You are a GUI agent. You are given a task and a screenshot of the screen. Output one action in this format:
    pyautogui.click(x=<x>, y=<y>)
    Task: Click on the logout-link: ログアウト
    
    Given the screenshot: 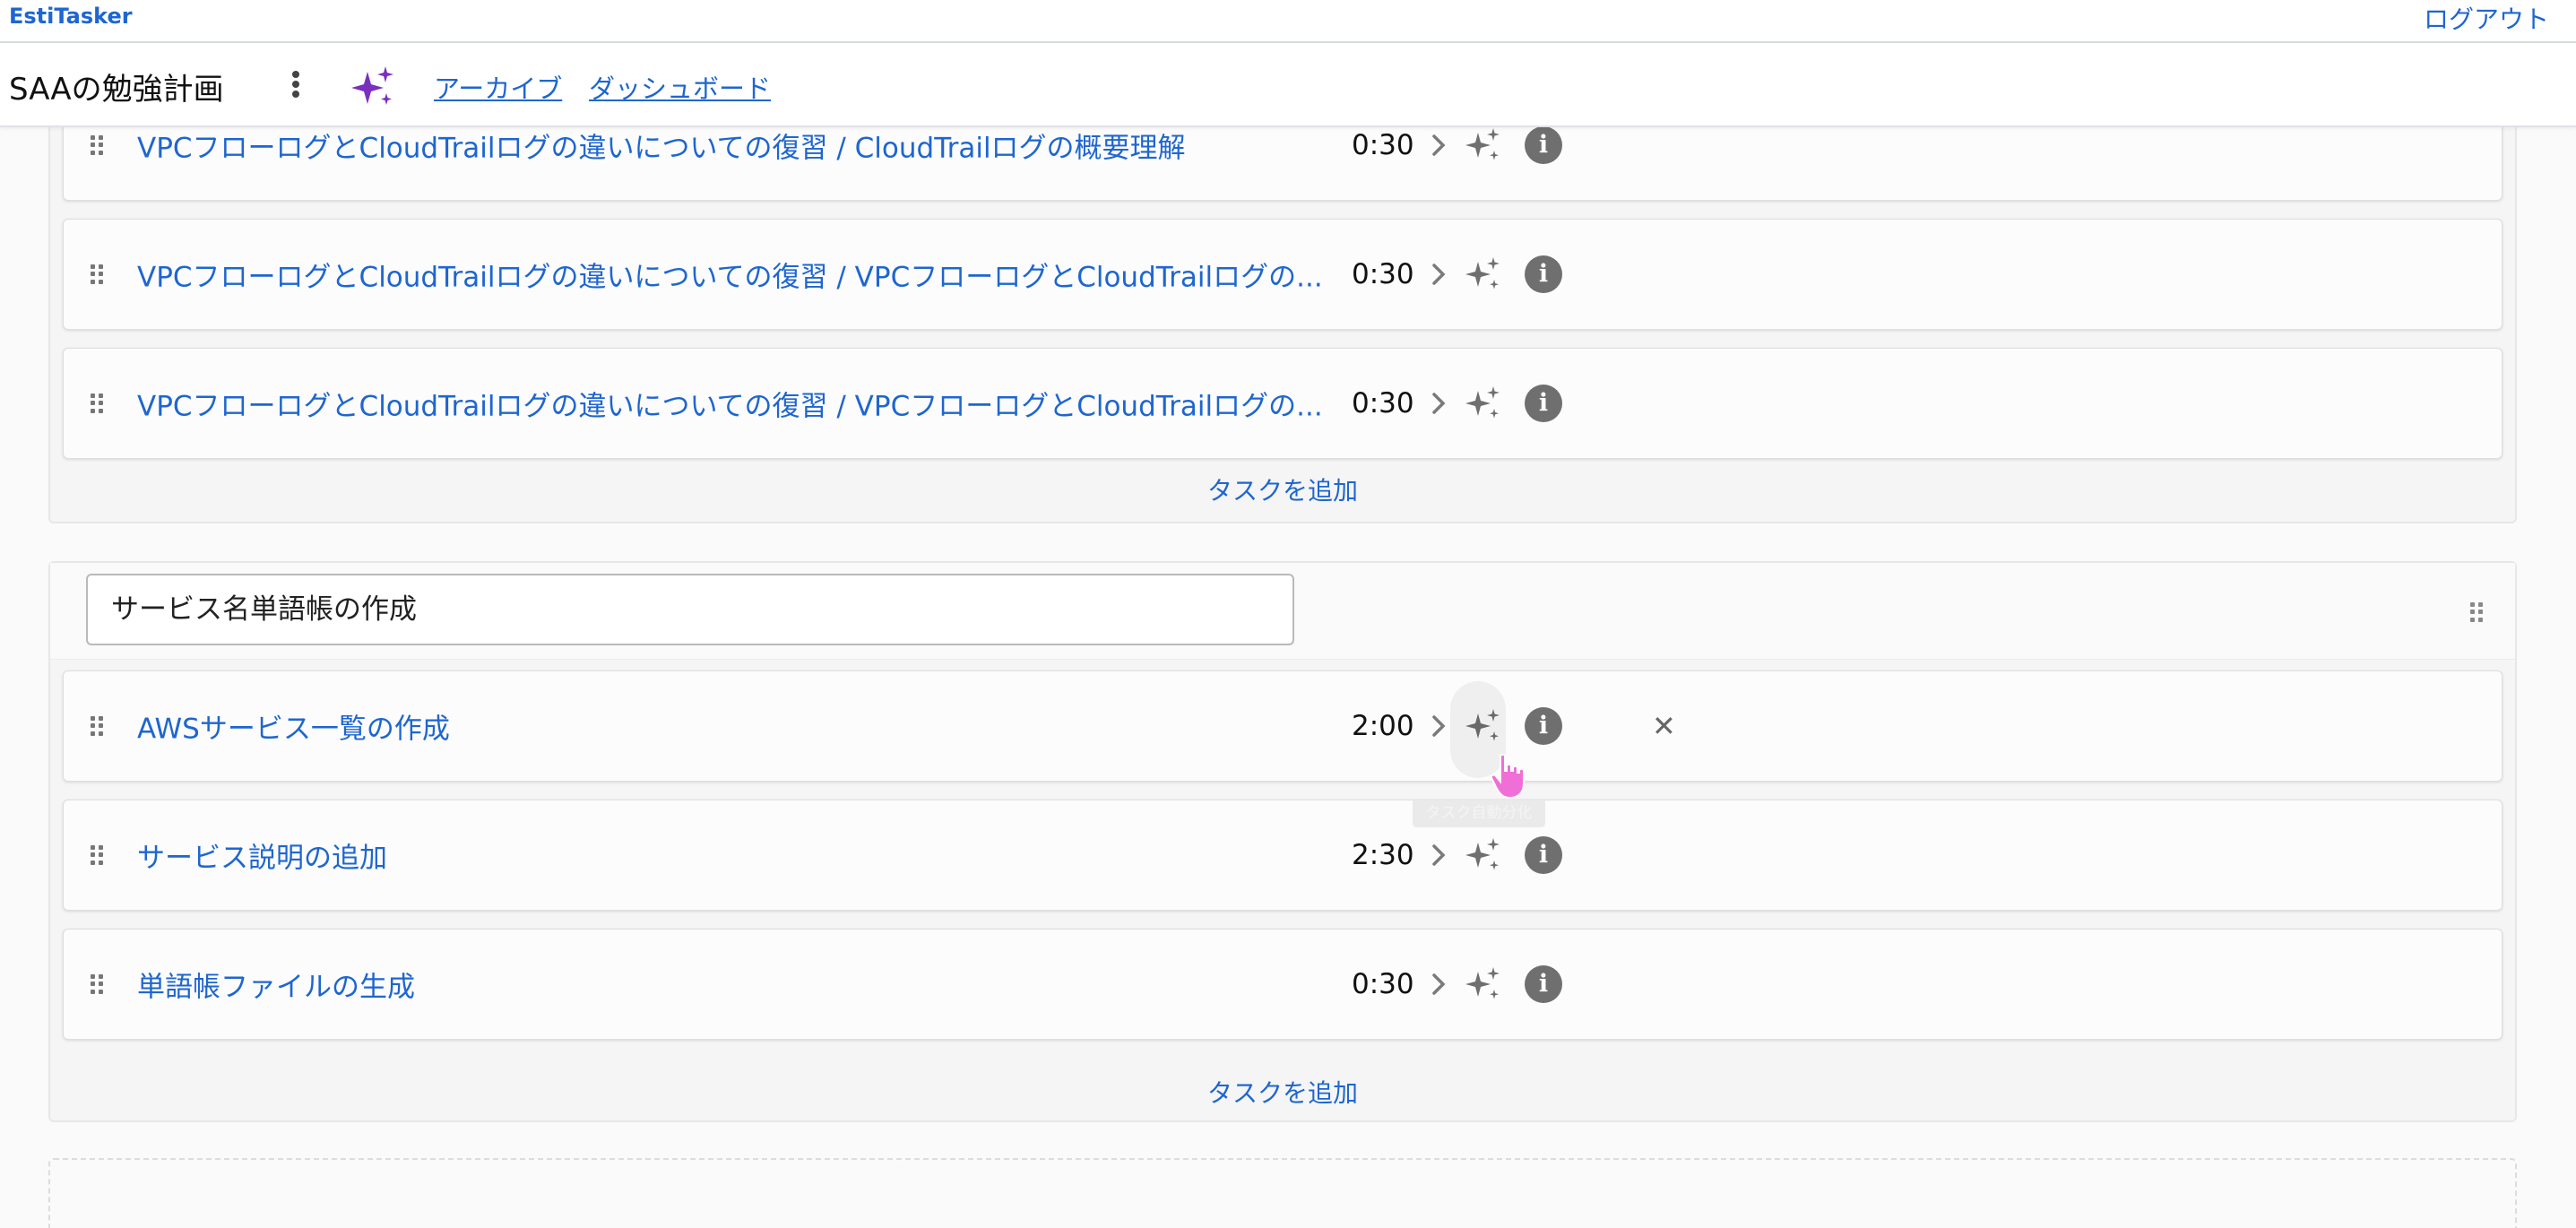 What is the action you would take?
    pyautogui.click(x=2486, y=18)
    